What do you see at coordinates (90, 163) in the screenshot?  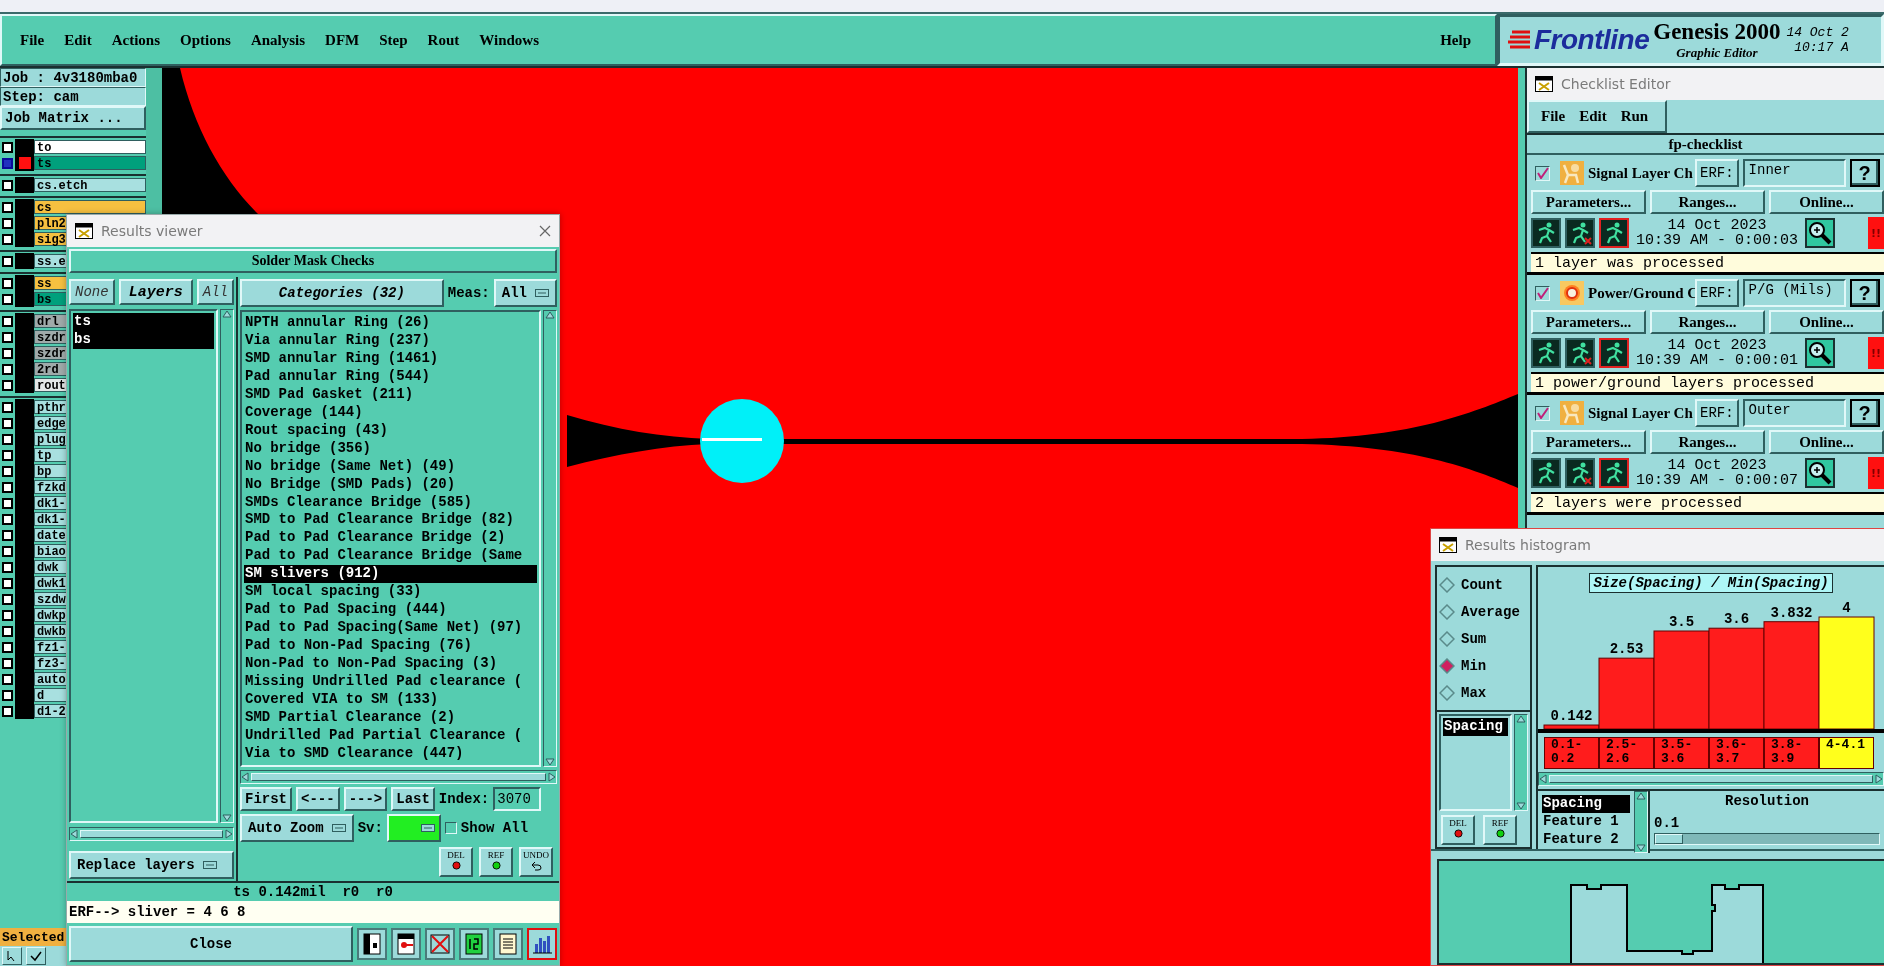 I see `layer-item: ts` at bounding box center [90, 163].